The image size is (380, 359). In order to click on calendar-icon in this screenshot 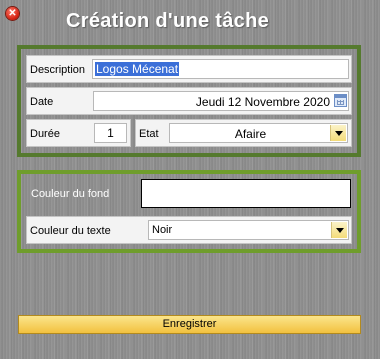, I will do `click(340, 100)`.